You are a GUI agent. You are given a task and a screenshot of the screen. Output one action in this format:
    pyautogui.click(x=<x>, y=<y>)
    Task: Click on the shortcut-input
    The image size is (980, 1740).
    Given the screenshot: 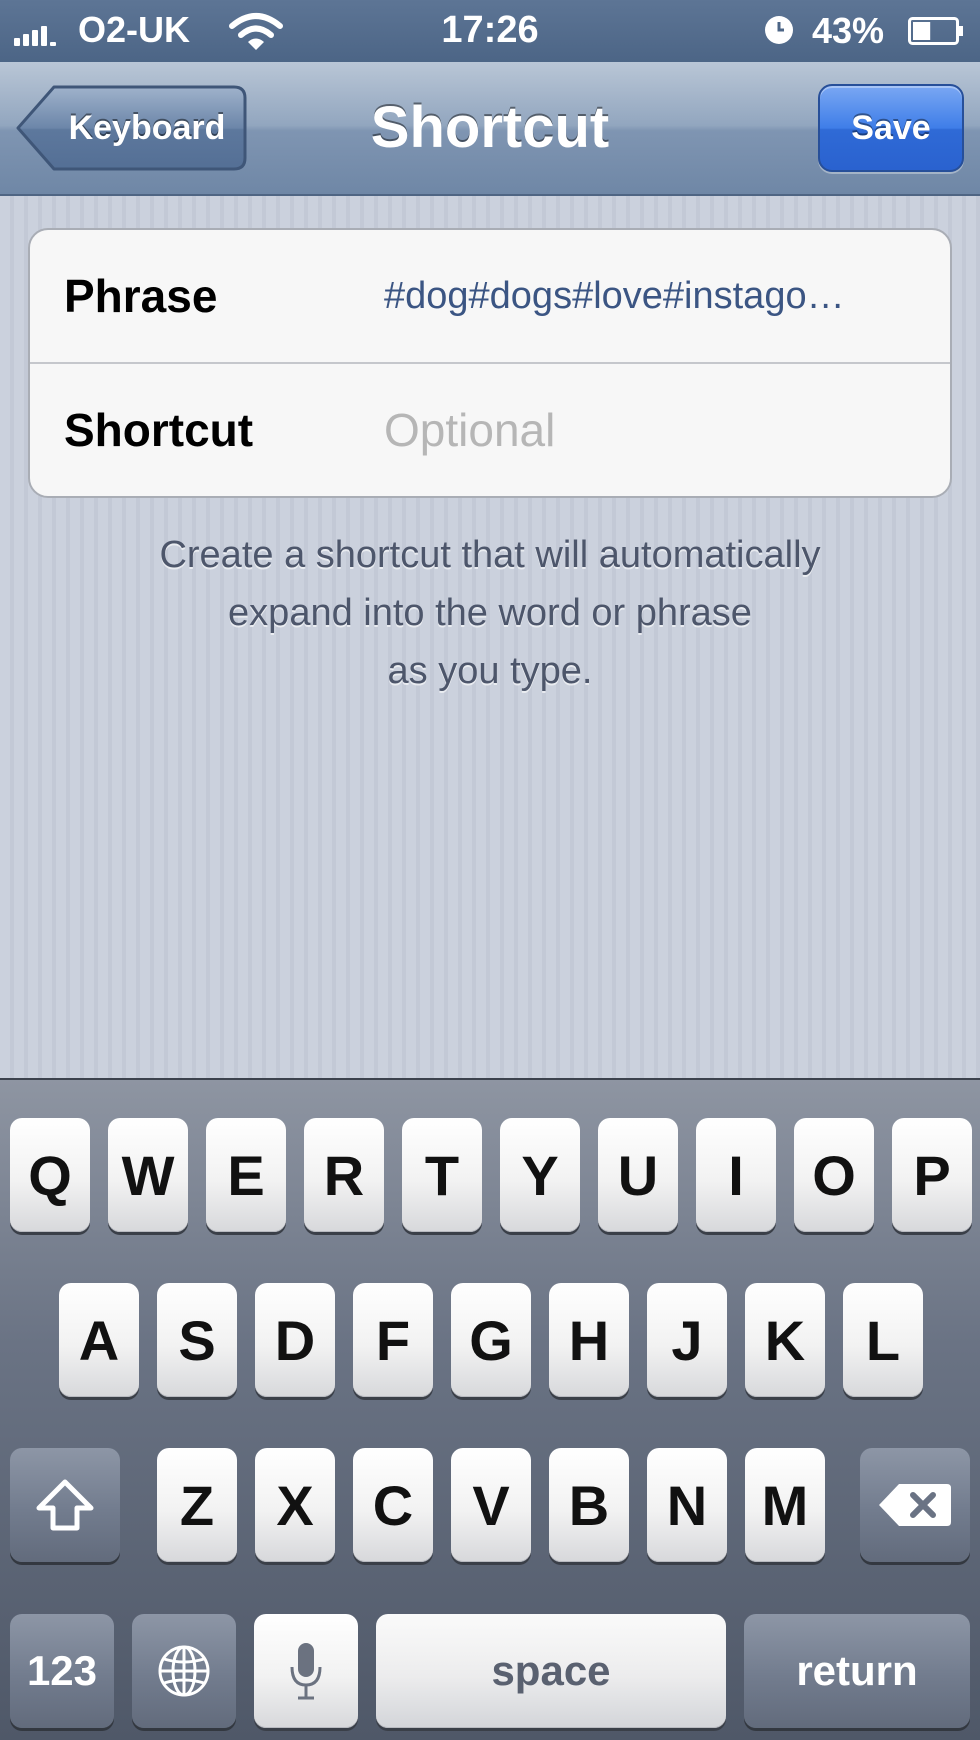 What is the action you would take?
    pyautogui.click(x=654, y=430)
    